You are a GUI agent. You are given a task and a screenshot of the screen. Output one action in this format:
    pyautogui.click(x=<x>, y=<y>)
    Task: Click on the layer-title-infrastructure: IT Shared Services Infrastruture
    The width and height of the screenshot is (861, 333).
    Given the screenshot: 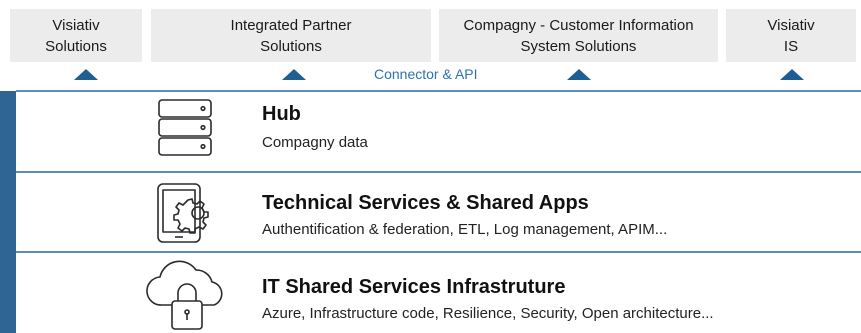 What is the action you would take?
    pyautogui.click(x=414, y=287)
    